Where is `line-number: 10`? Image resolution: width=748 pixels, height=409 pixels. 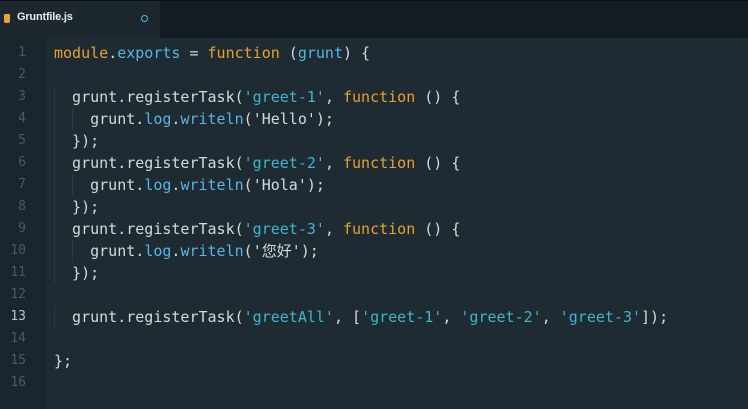
line-number: 10 is located at coordinates (18, 250).